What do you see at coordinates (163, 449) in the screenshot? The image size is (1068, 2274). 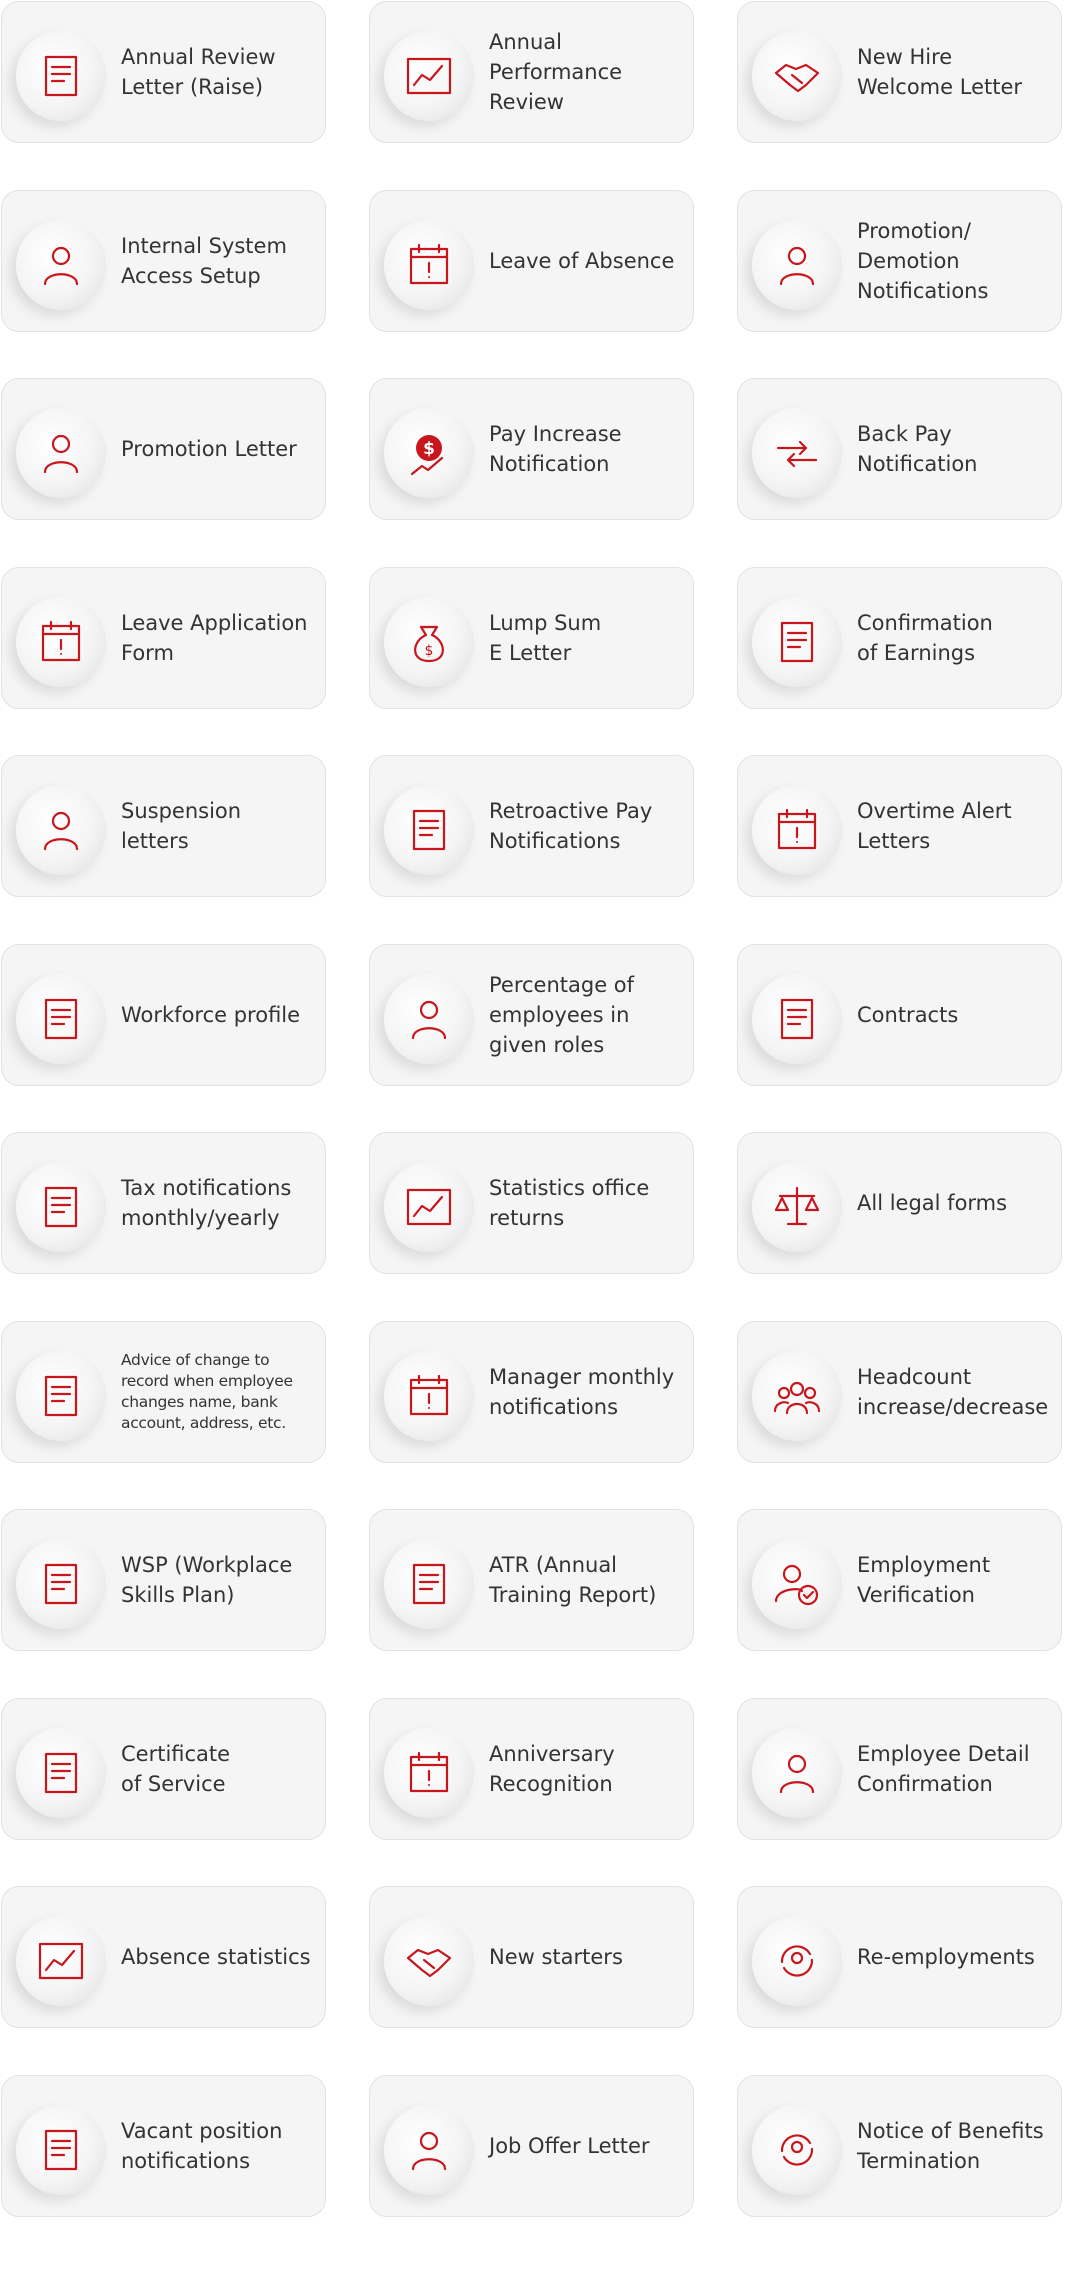 I see `document-card: Promotion Letter` at bounding box center [163, 449].